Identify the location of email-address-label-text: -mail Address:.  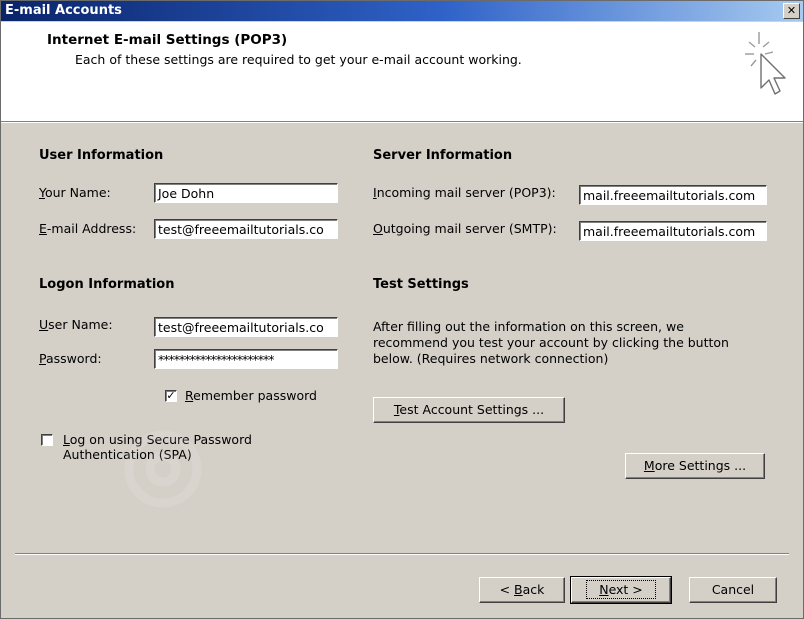
(91, 228).